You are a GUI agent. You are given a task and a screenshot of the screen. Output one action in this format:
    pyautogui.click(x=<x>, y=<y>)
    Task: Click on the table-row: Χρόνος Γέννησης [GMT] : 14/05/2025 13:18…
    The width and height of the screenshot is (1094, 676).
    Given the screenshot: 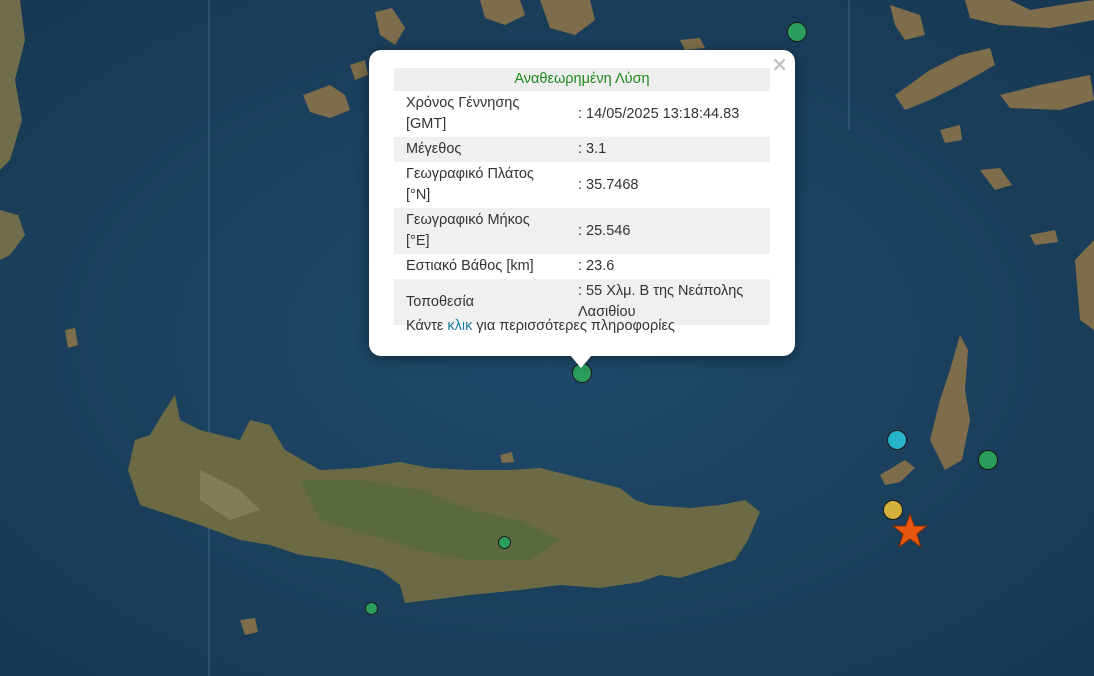 What is the action you would take?
    pyautogui.click(x=582, y=114)
    